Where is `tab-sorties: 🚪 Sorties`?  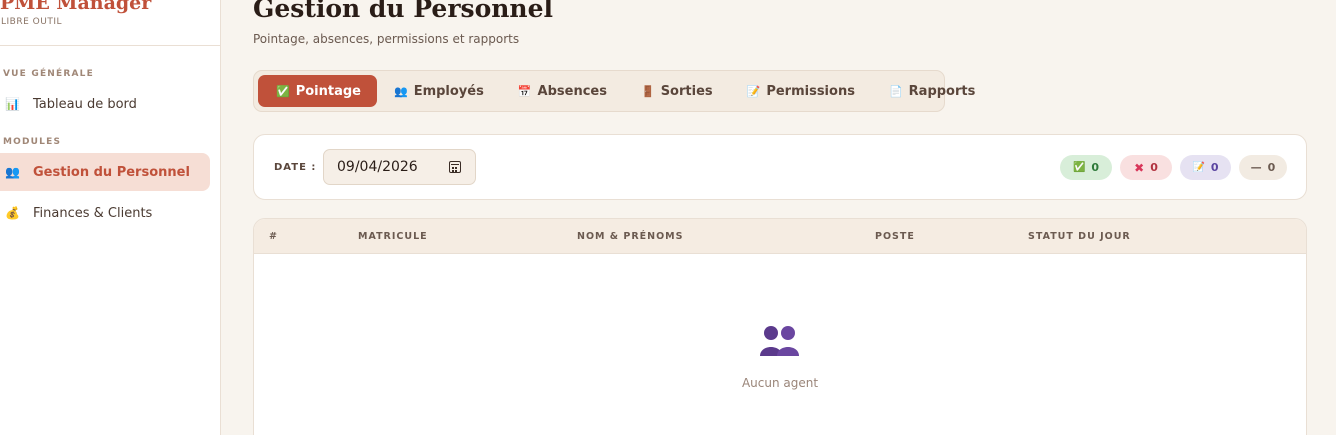
tab-sorties: 🚪 Sorties is located at coordinates (677, 91).